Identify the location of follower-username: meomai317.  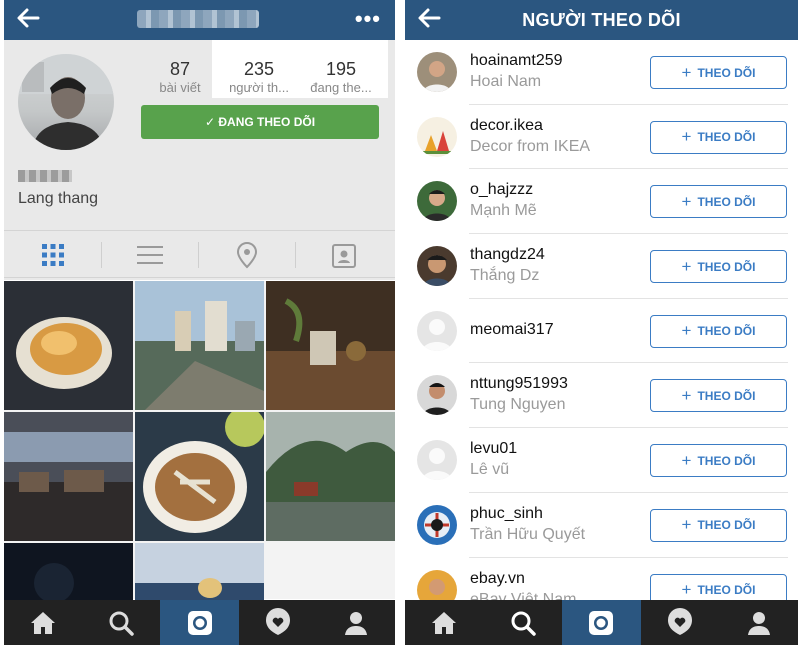
(512, 330).